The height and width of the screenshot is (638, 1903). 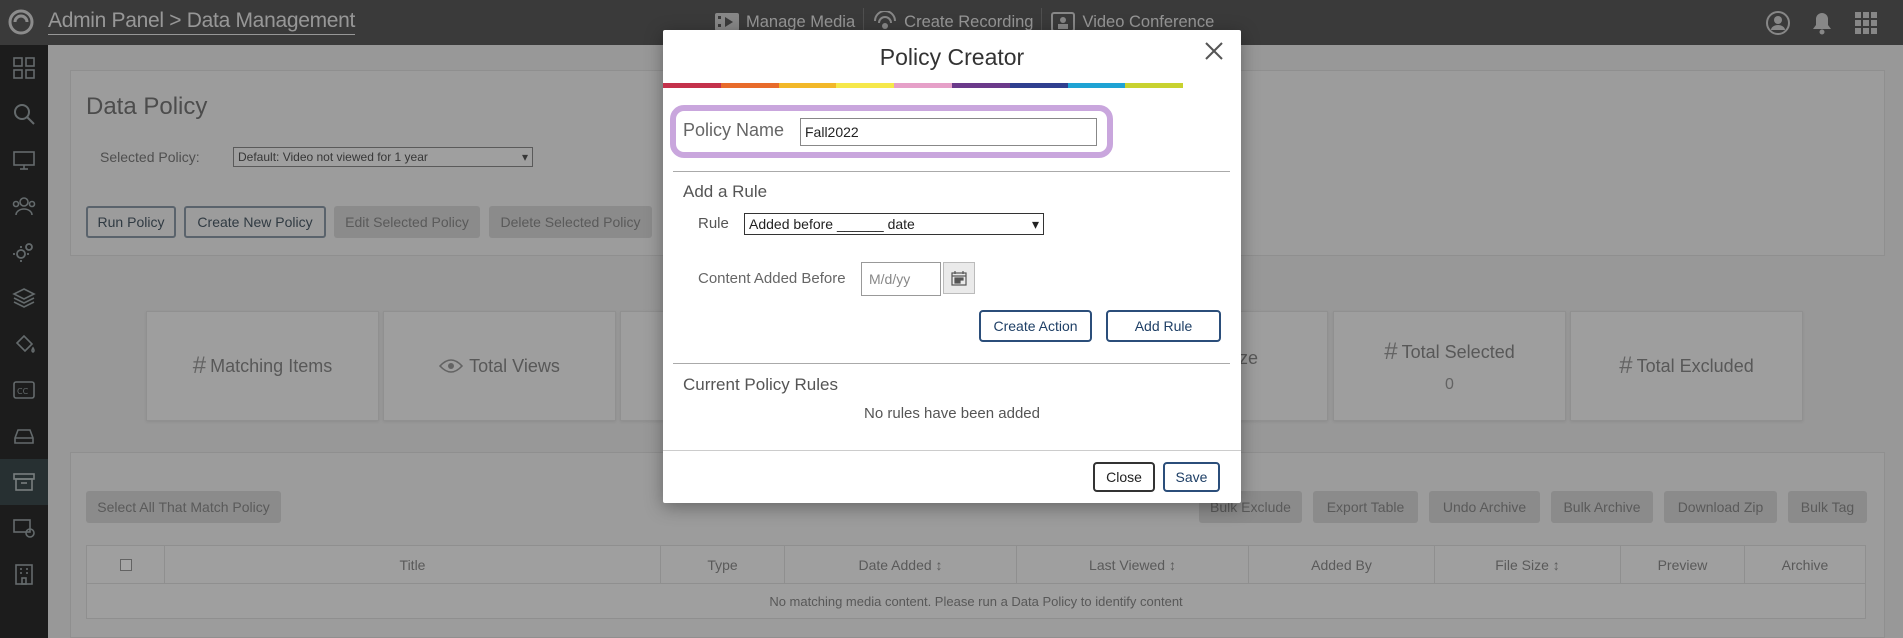 What do you see at coordinates (760, 384) in the screenshot?
I see `current-policy-rules-title: Current Policy Rules` at bounding box center [760, 384].